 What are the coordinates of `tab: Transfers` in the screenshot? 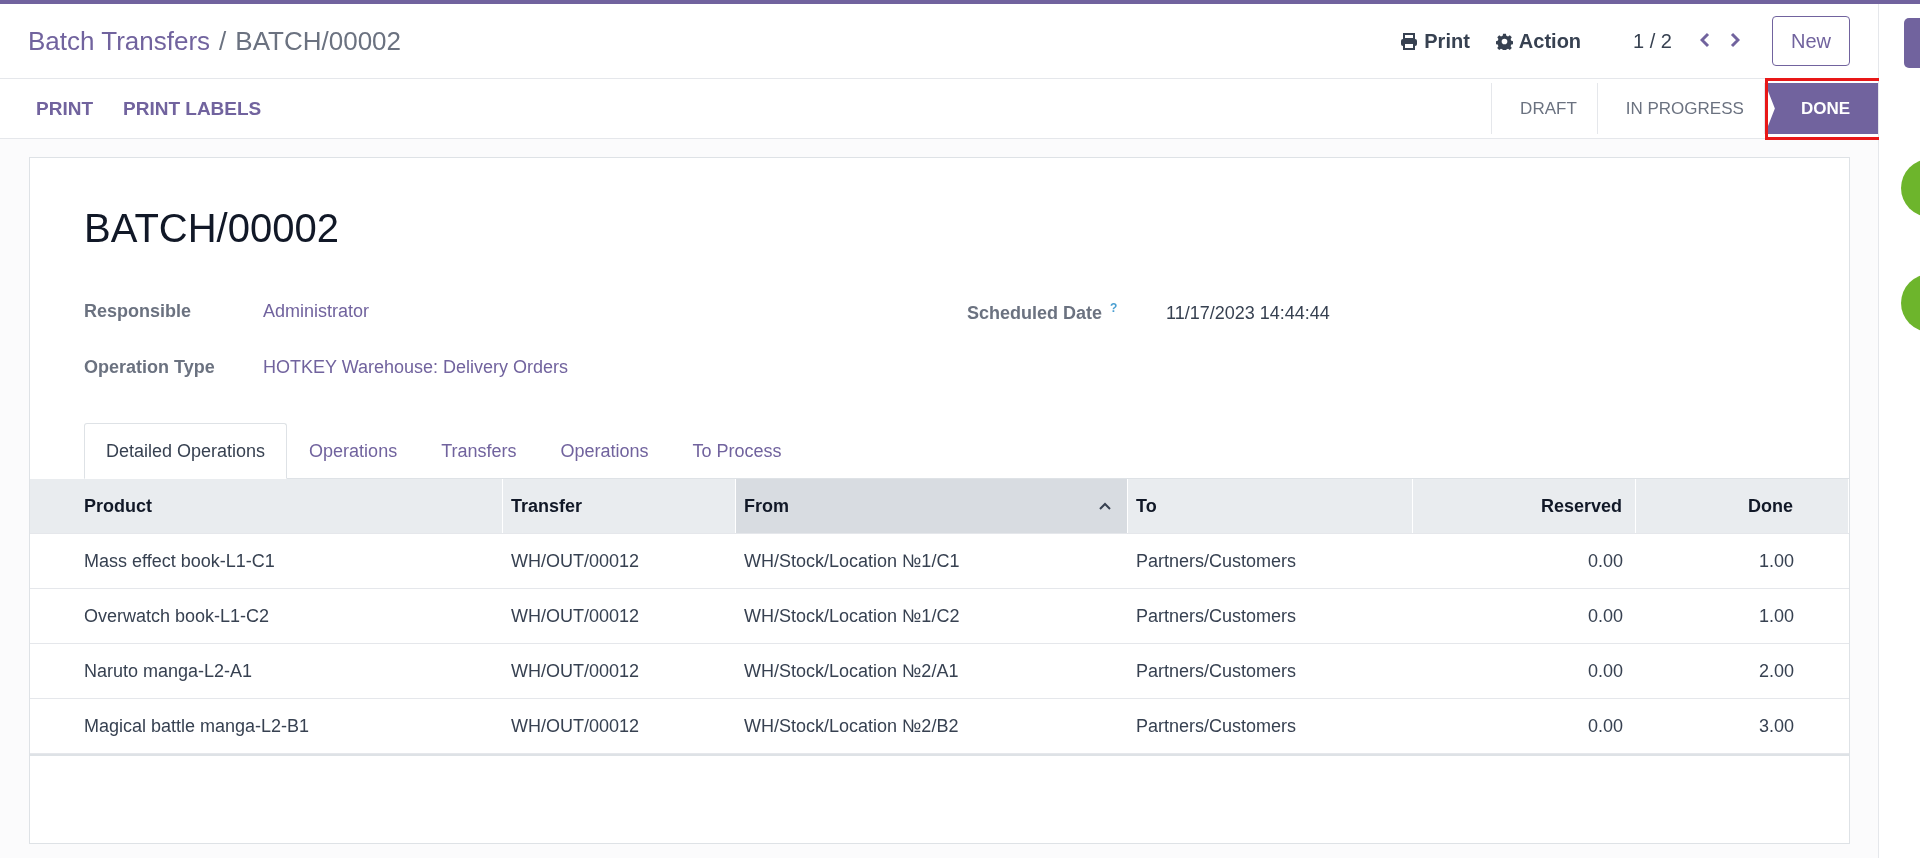 It's located at (479, 451).